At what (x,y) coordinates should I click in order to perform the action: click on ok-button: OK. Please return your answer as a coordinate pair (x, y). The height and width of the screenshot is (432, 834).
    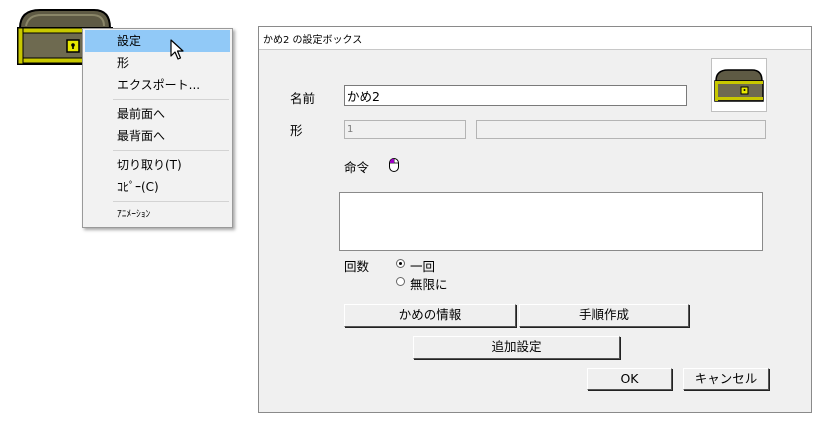
    Looking at the image, I should click on (629, 379).